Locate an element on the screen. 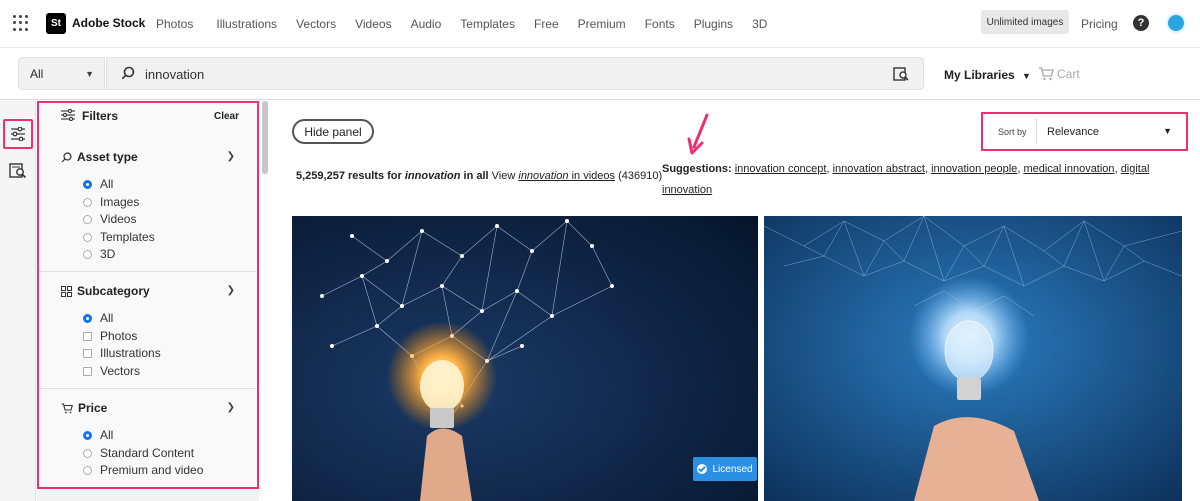 Image resolution: width=1200 pixels, height=501 pixels. subcategory-option-vectors: Vectors is located at coordinates (111, 371).